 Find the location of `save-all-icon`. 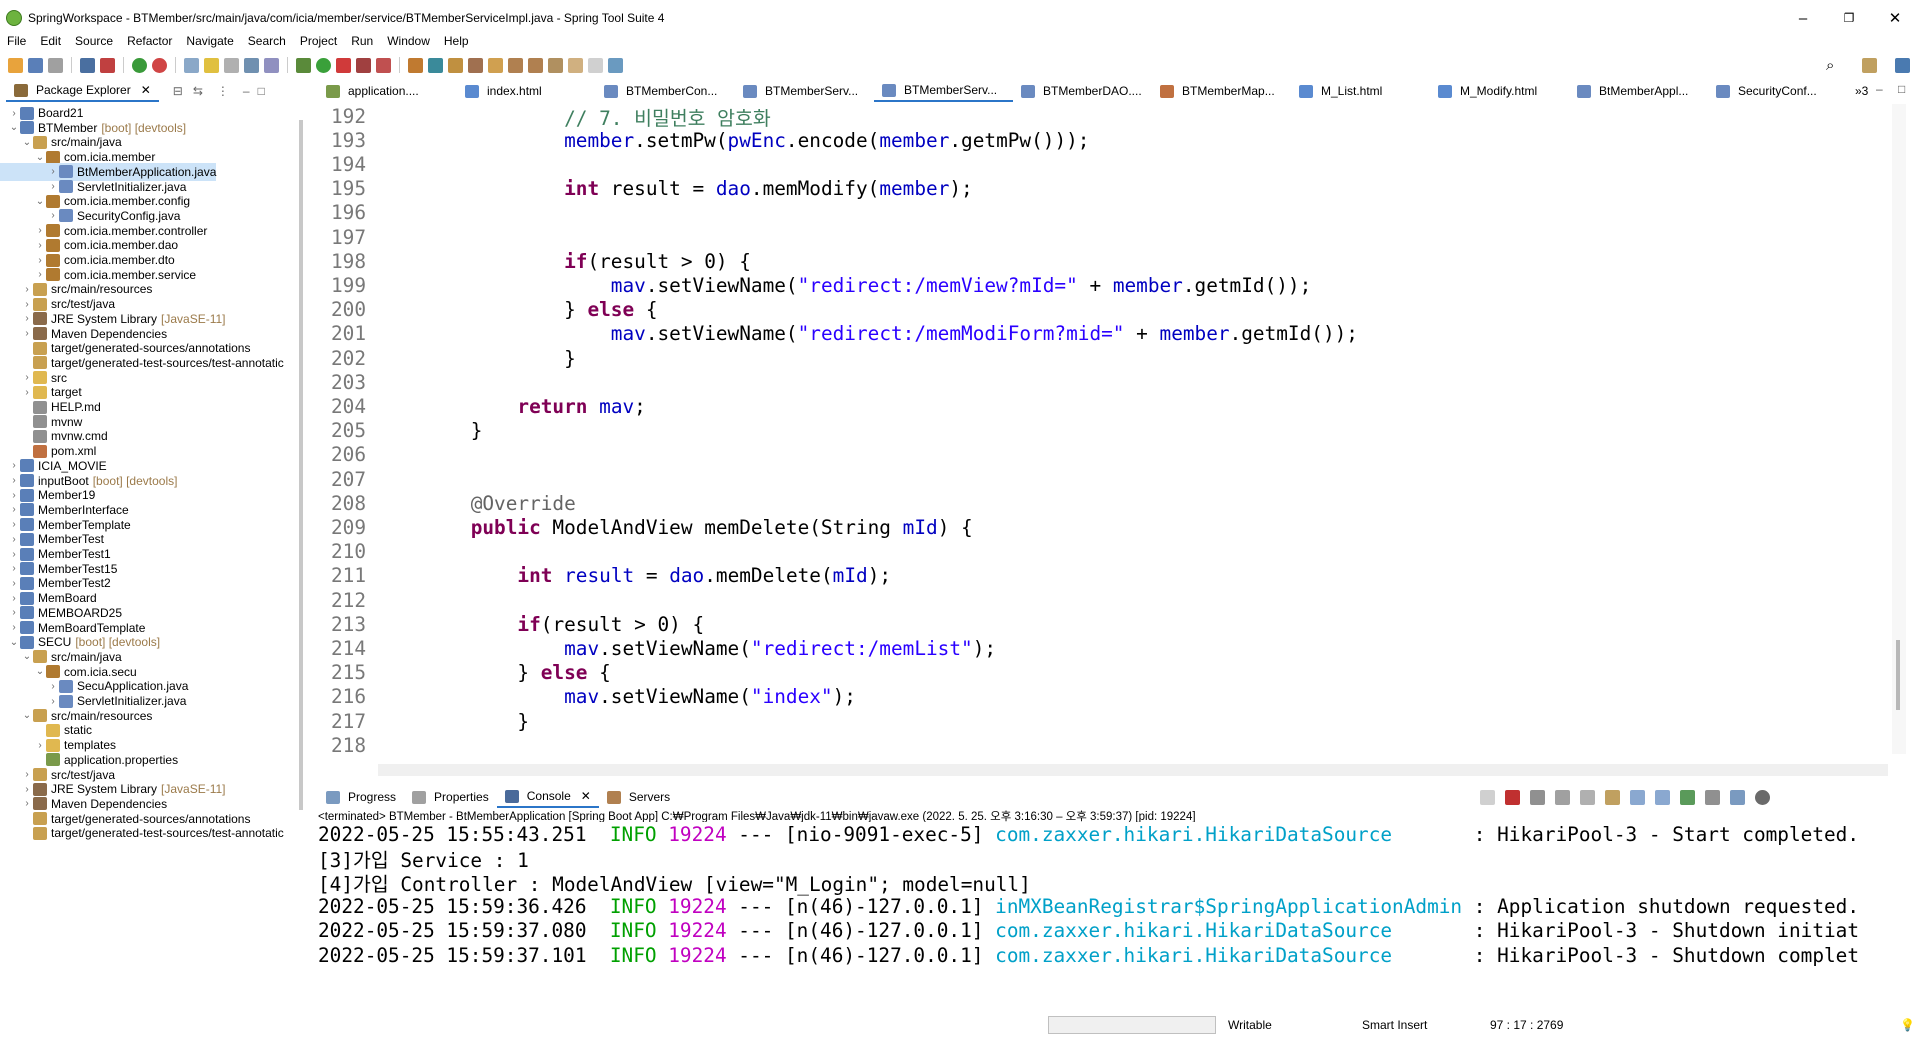

save-all-icon is located at coordinates (55, 65).